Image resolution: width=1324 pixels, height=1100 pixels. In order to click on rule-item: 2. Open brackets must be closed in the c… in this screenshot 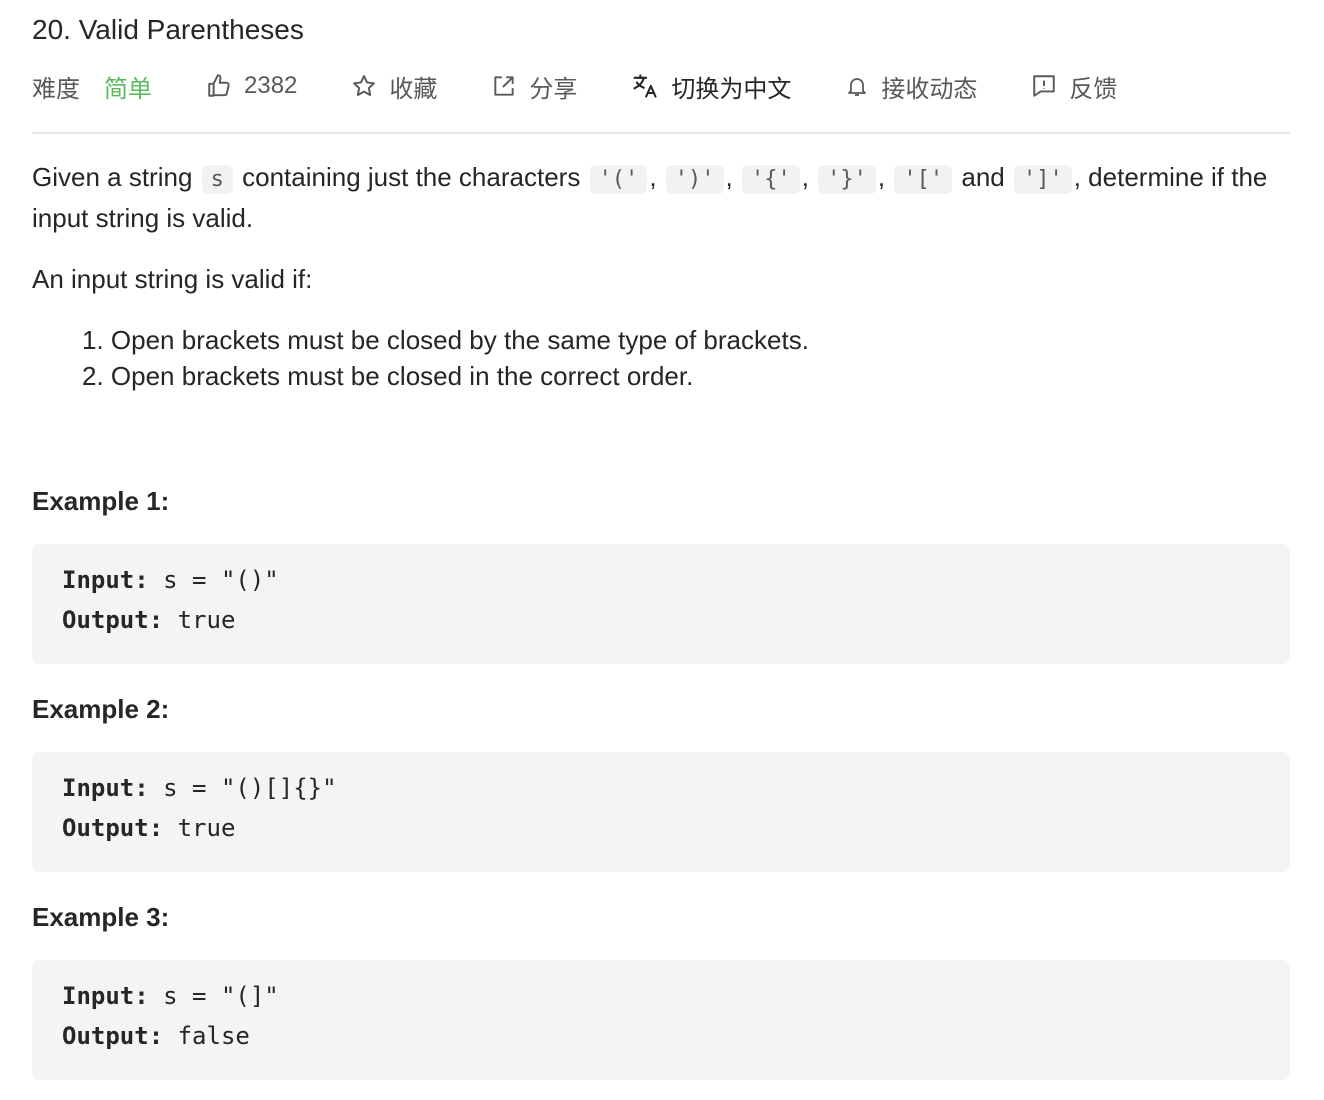, I will do `click(388, 376)`.